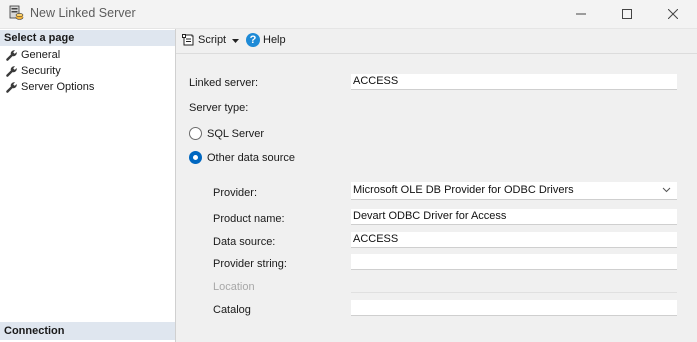 This screenshot has height=342, width=697. I want to click on help-icon: ?, so click(253, 40).